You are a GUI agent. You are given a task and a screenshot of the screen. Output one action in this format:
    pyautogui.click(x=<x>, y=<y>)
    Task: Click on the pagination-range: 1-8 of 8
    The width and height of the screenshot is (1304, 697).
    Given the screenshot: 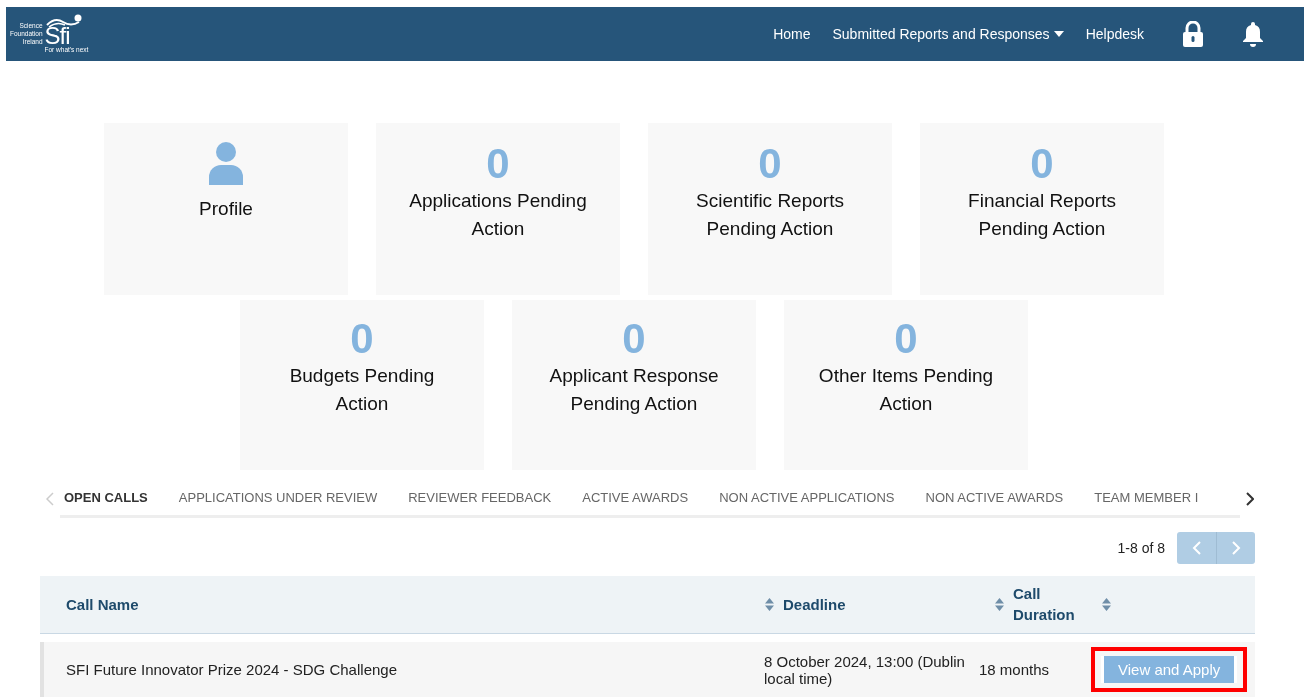 What is the action you would take?
    pyautogui.click(x=1141, y=548)
    